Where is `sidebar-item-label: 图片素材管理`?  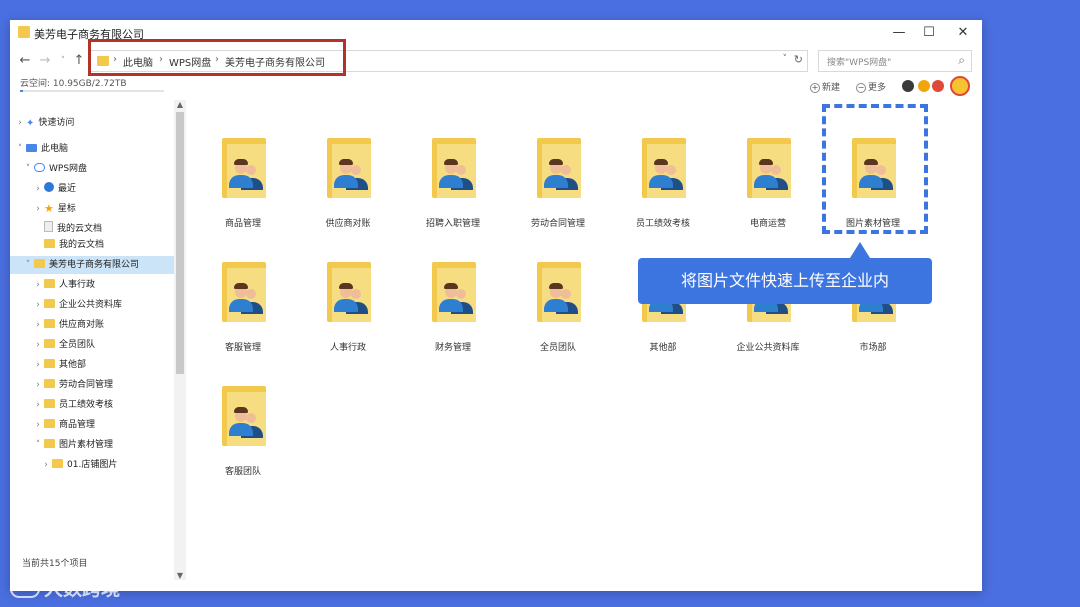
sidebar-item-label: 图片素材管理 is located at coordinates (86, 445).